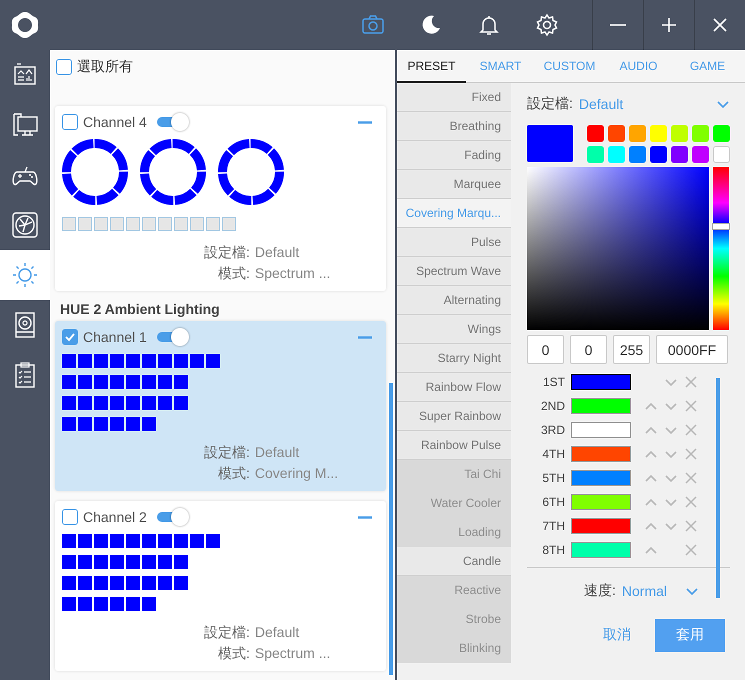 Image resolution: width=745 pixels, height=680 pixels. Describe the element at coordinates (25, 275) in the screenshot. I see `sun-icon` at that location.